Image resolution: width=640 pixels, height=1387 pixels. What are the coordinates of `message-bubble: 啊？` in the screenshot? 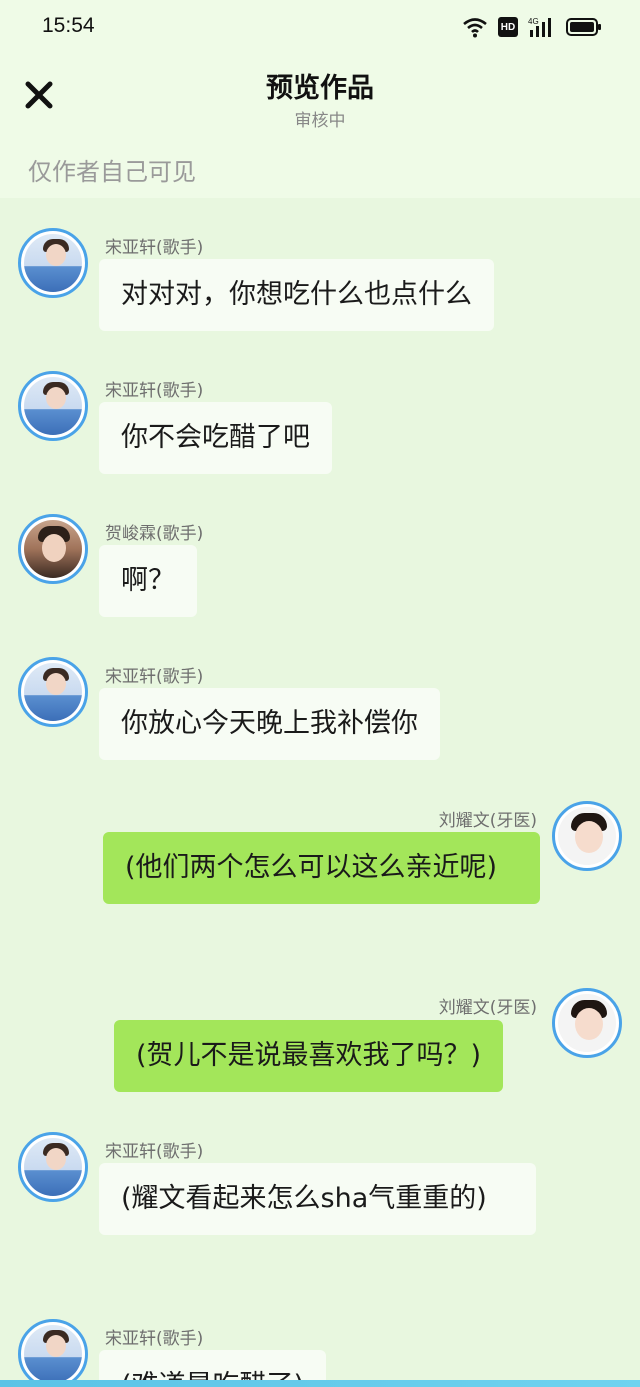 It's located at (148, 581).